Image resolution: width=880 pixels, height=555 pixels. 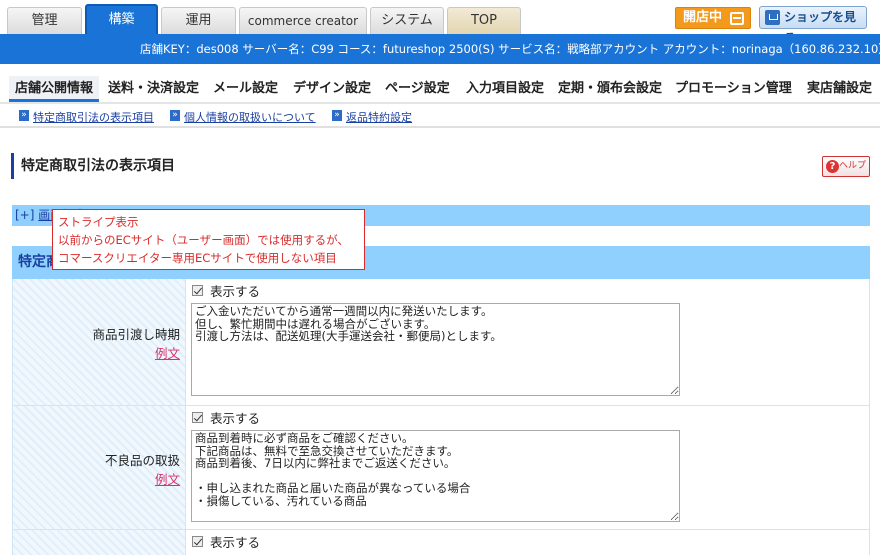 I want to click on store-open-label: 開店中, so click(x=703, y=17).